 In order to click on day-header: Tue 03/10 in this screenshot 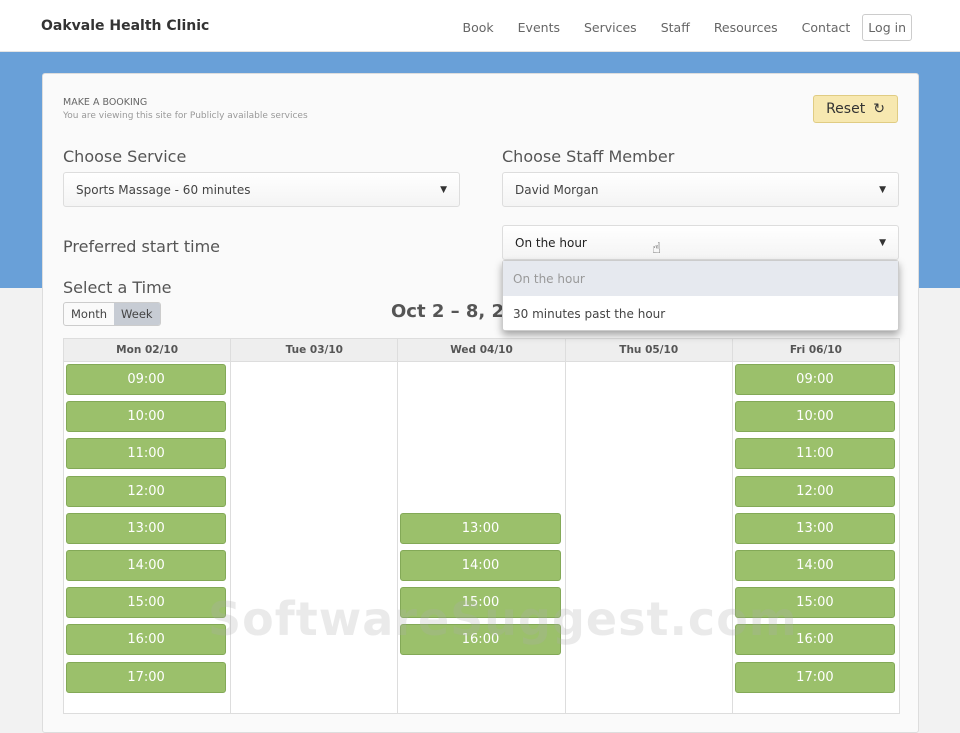, I will do `click(314, 350)`.